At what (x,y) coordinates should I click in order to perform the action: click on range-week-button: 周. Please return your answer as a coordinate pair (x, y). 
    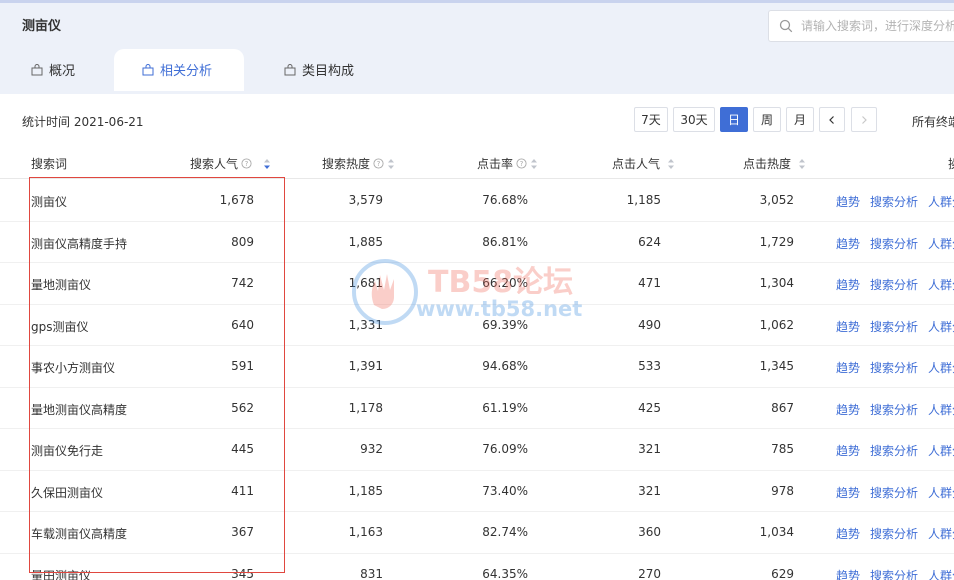
    Looking at the image, I should click on (767, 119).